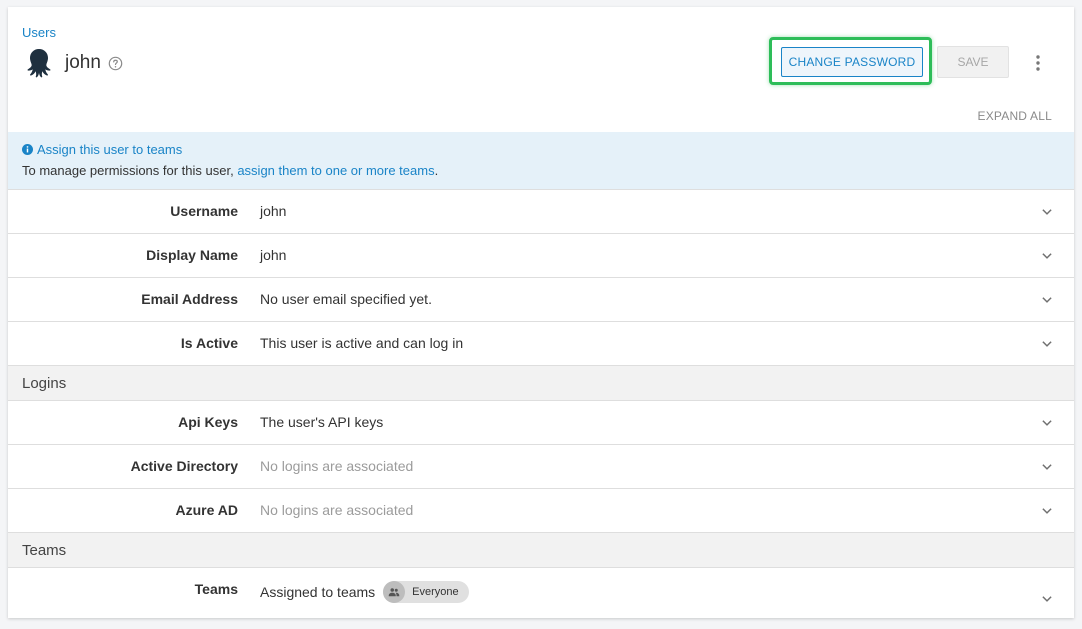  I want to click on section-title: Teams, so click(44, 550).